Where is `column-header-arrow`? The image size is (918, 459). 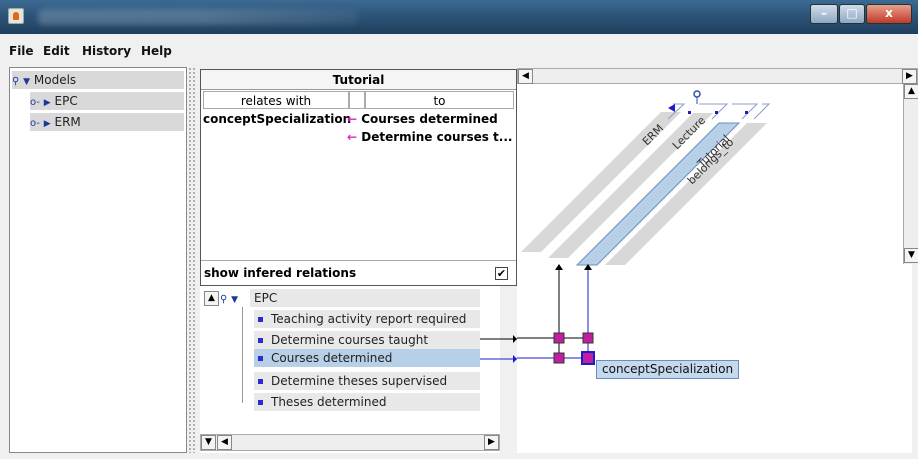
column-header-arrow is located at coordinates (357, 100).